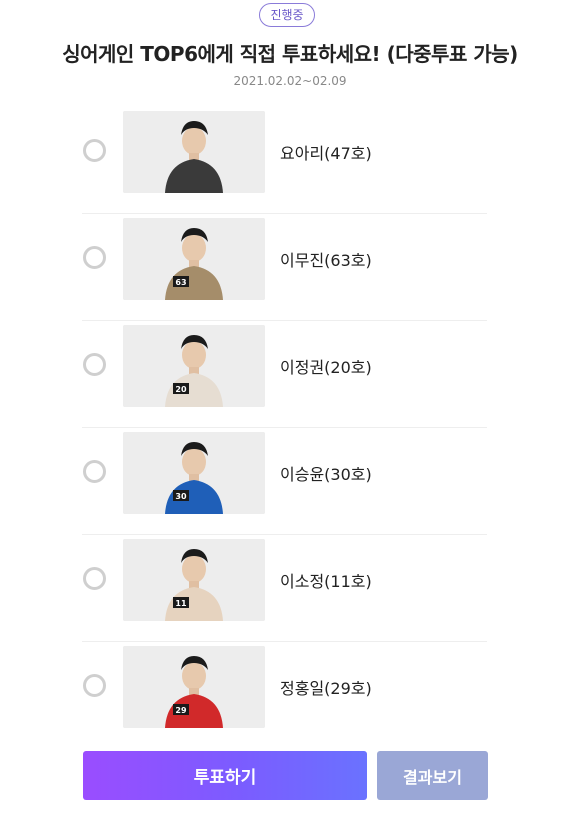 This screenshot has width=580, height=822. Describe the element at coordinates (290, 81) in the screenshot. I see `poll-period: 2021.02.02~02.09` at that location.